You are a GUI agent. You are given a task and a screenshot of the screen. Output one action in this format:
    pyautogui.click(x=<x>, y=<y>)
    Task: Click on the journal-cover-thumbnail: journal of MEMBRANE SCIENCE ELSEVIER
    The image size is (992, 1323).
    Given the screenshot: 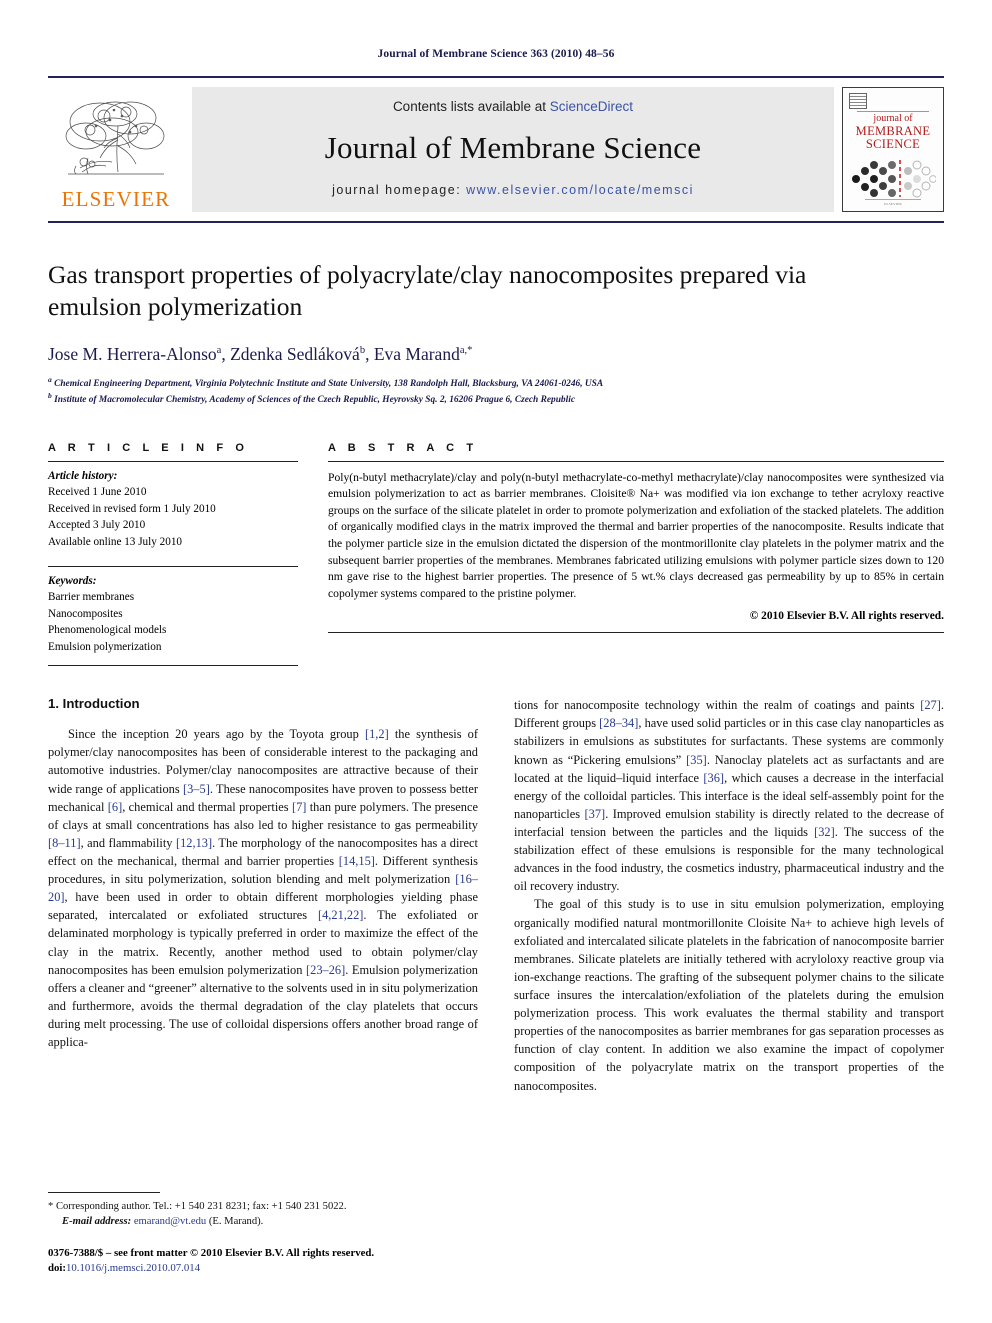 What is the action you would take?
    pyautogui.click(x=893, y=149)
    